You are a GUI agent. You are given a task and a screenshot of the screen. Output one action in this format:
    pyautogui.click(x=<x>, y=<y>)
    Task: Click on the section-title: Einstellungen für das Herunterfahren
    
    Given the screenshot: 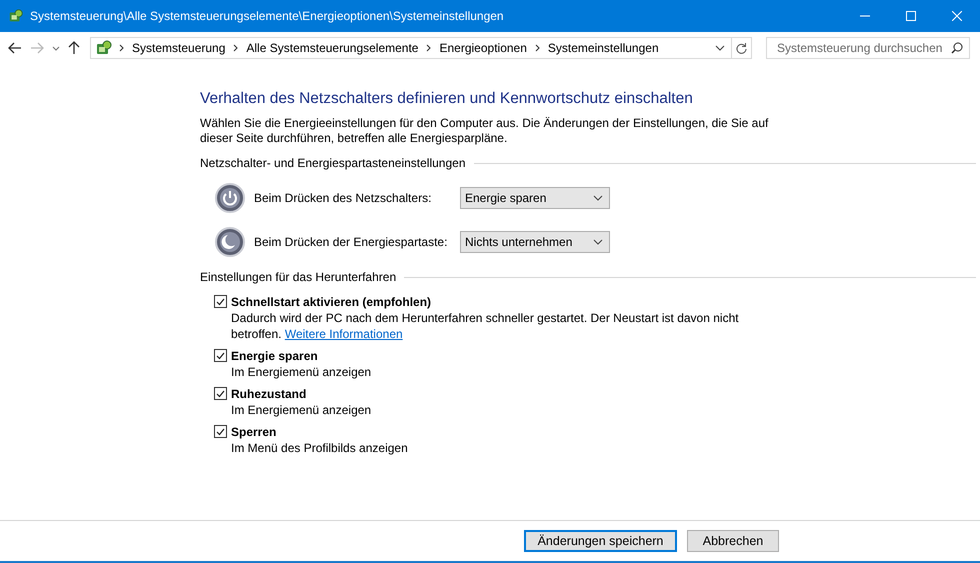 What is the action you would take?
    pyautogui.click(x=298, y=277)
    